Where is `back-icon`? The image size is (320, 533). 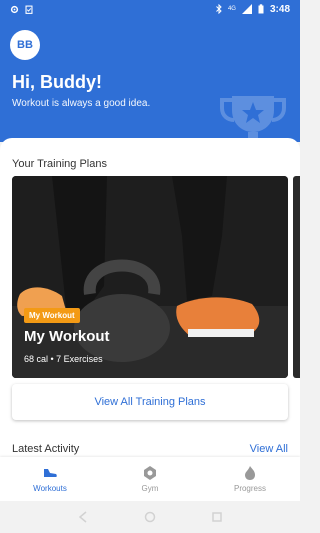
back-icon is located at coordinates (83, 517).